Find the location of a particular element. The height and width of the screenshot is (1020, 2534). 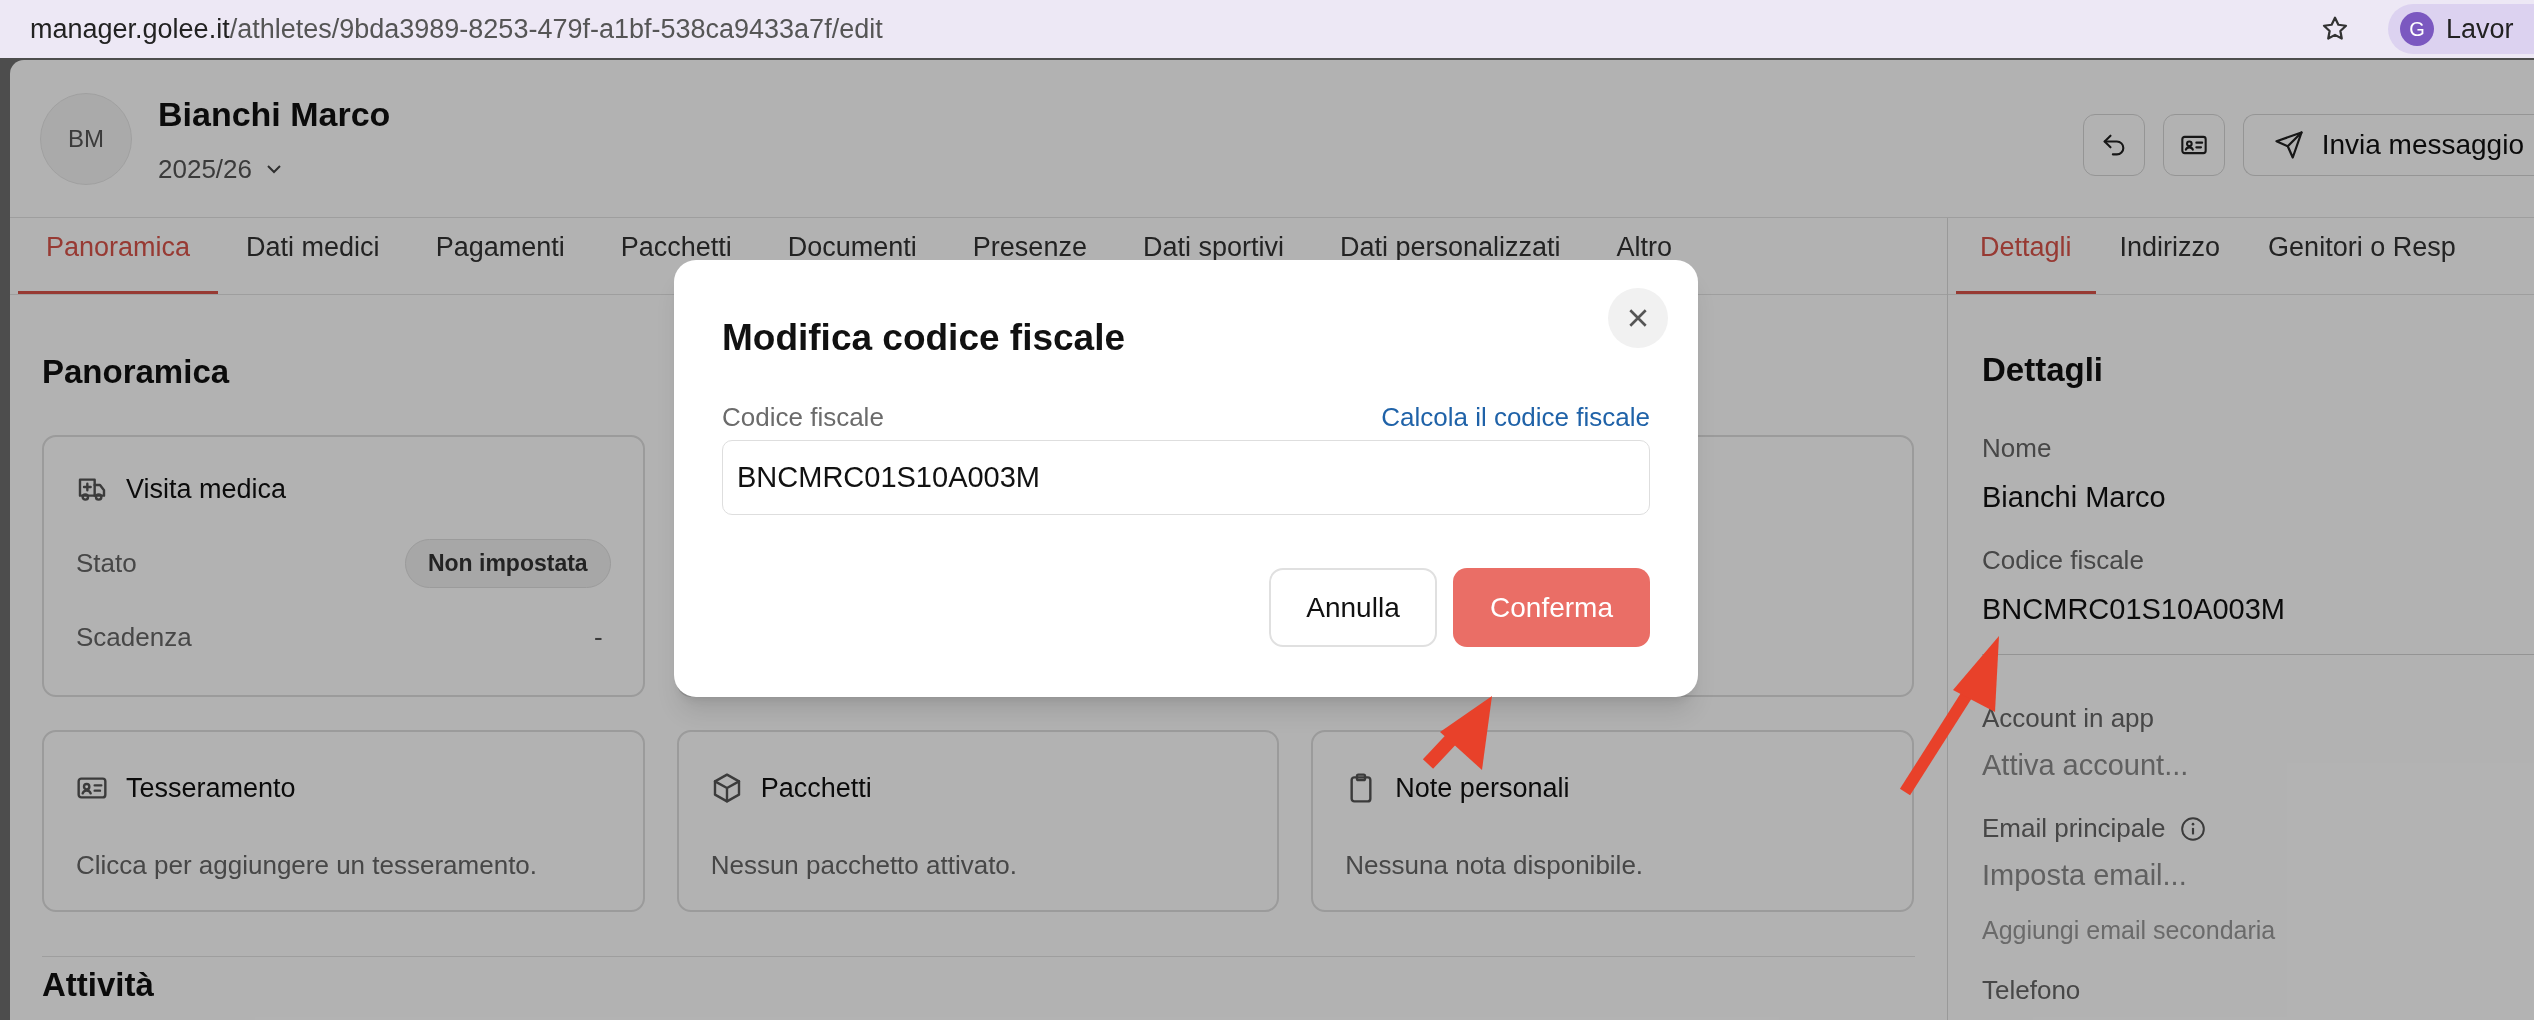

url-text: manager.golee.it/athletes/9bda3989-8253-479f-a1bf-538ca9433a7f/edit is located at coordinates (456, 29).